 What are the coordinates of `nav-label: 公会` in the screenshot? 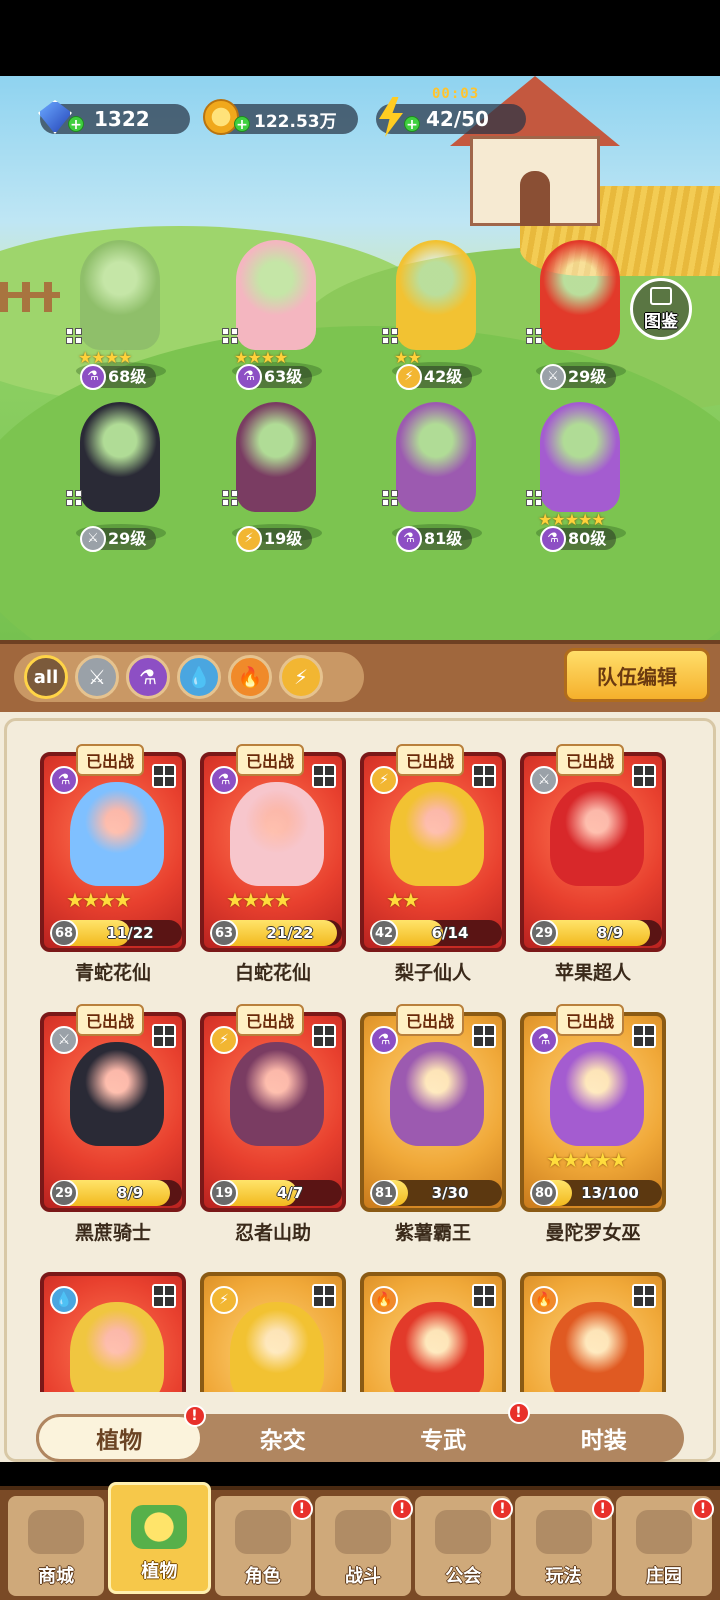 It's located at (463, 1576).